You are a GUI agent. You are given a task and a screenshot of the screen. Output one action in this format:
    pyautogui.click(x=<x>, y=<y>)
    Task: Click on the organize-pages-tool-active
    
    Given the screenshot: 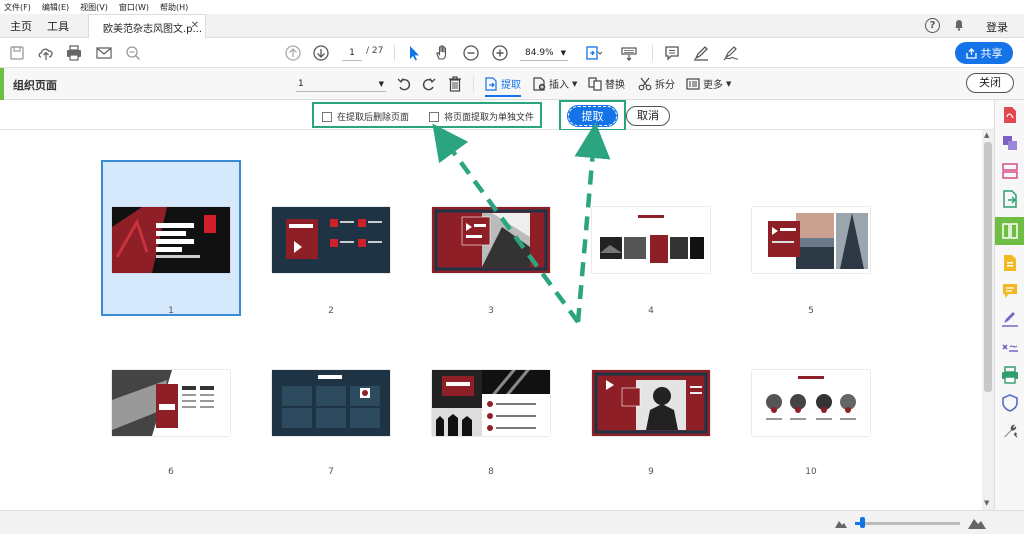 What is the action you would take?
    pyautogui.click(x=1009, y=231)
    